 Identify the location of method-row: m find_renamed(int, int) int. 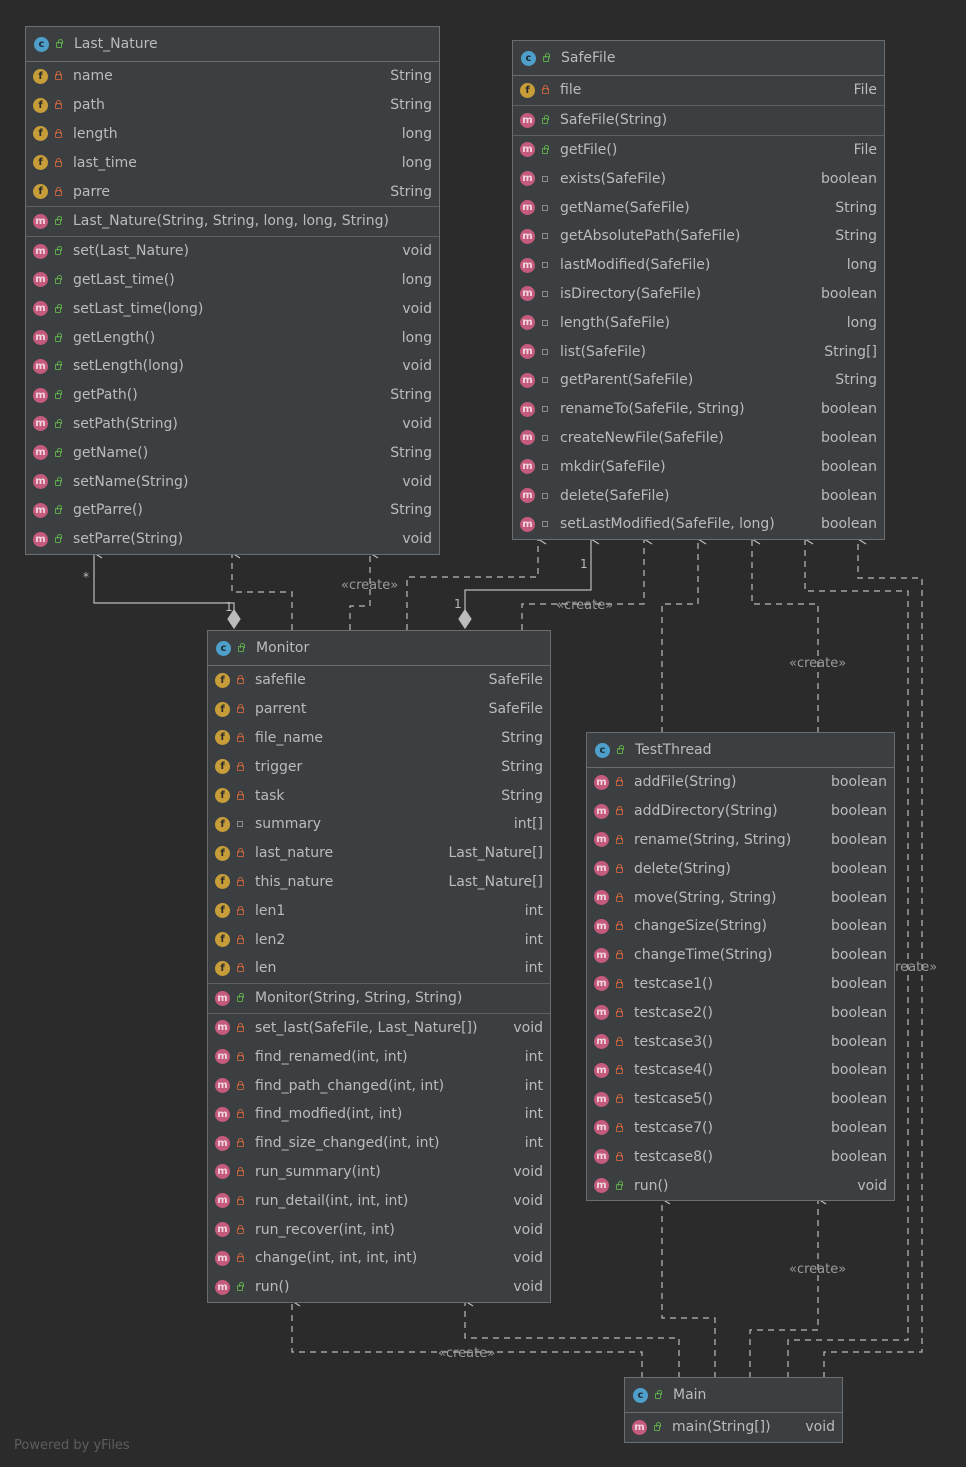
(379, 1056).